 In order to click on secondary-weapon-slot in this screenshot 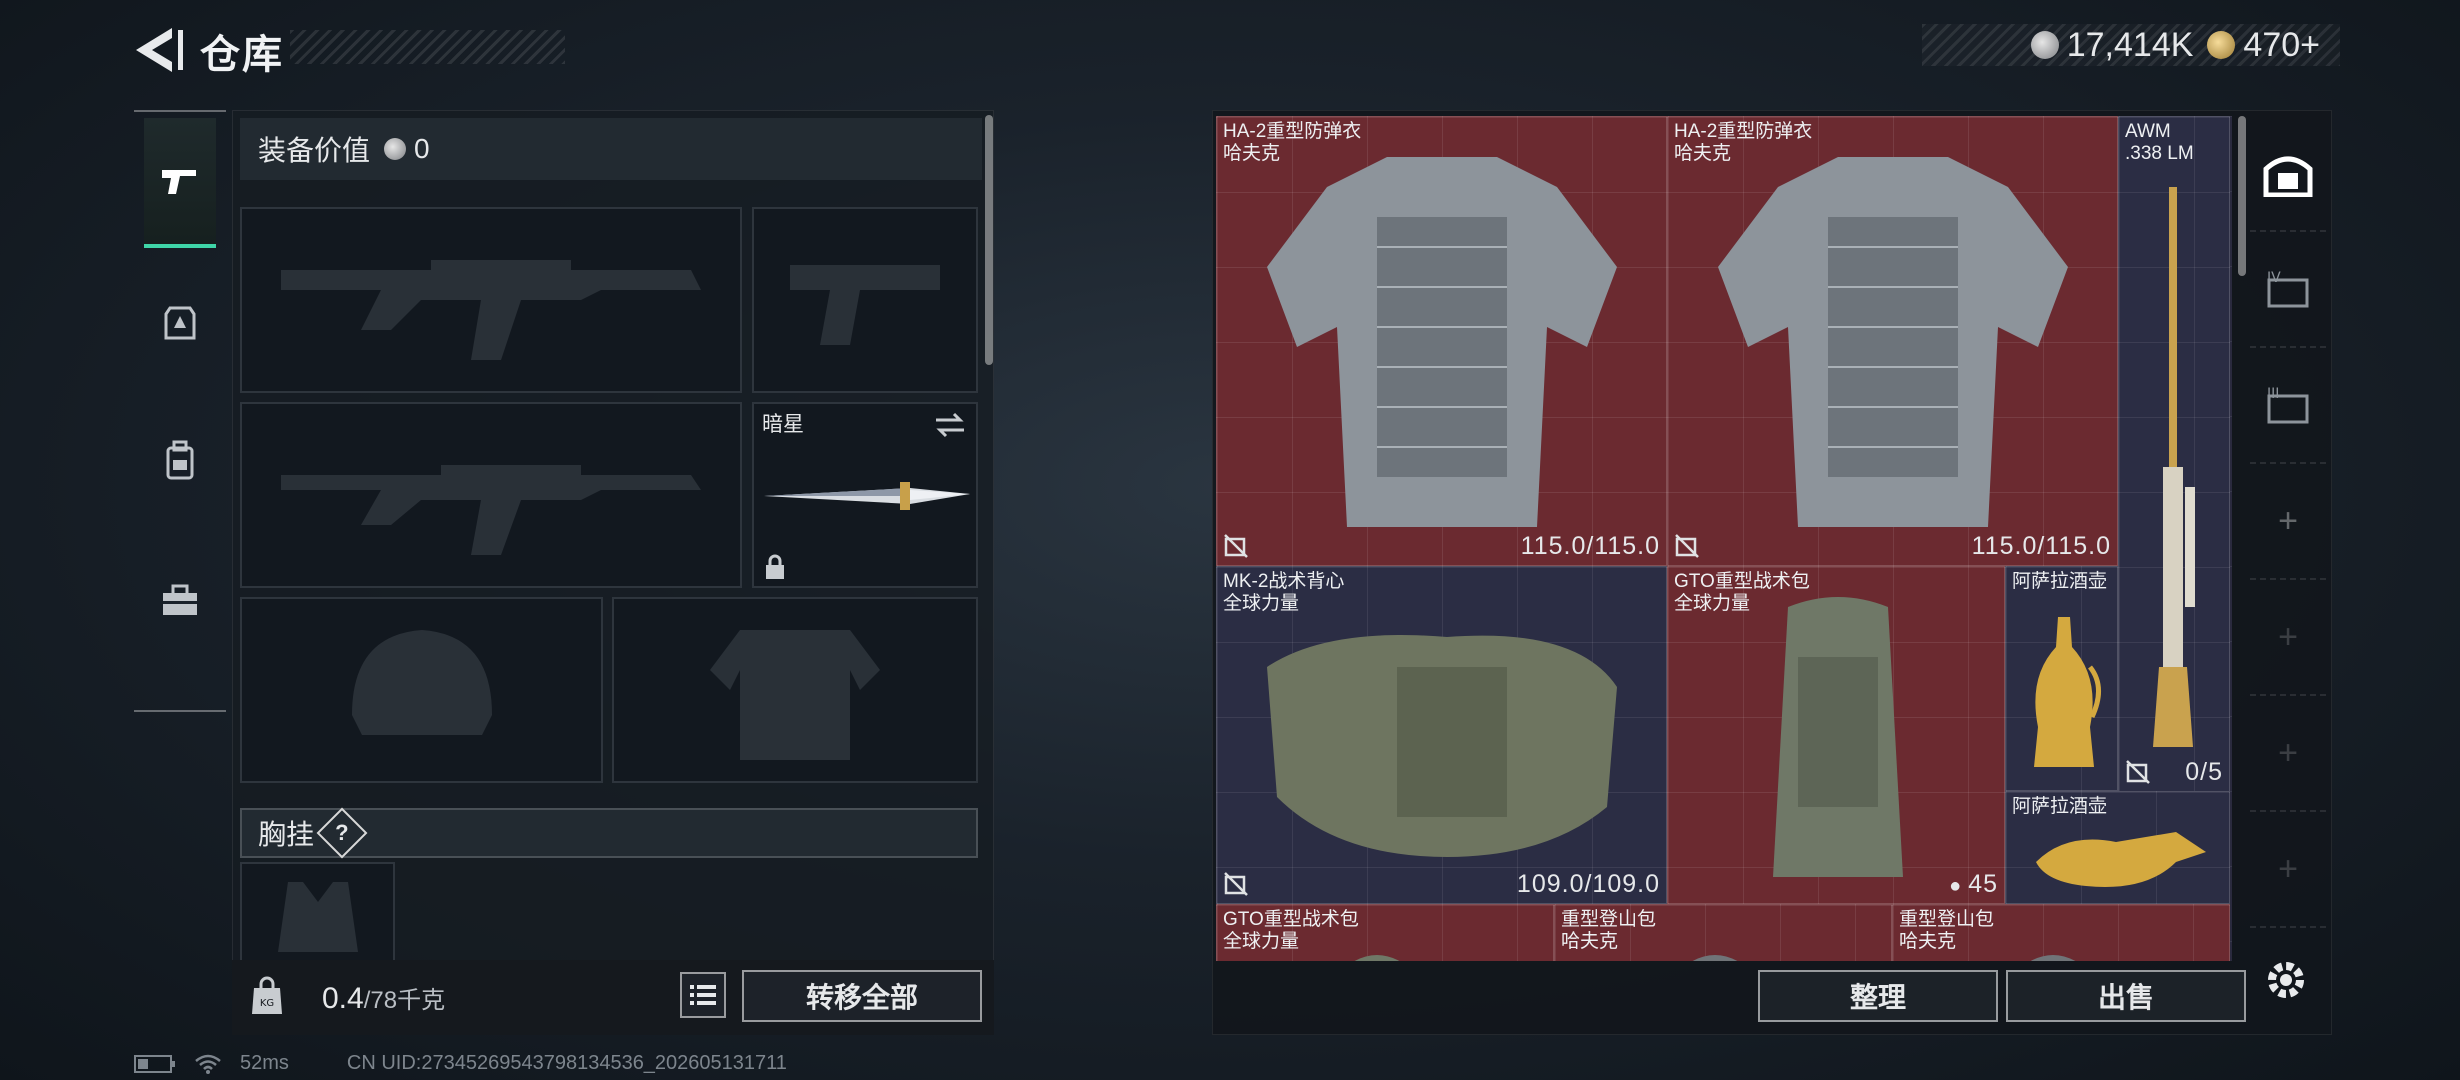, I will do `click(865, 300)`.